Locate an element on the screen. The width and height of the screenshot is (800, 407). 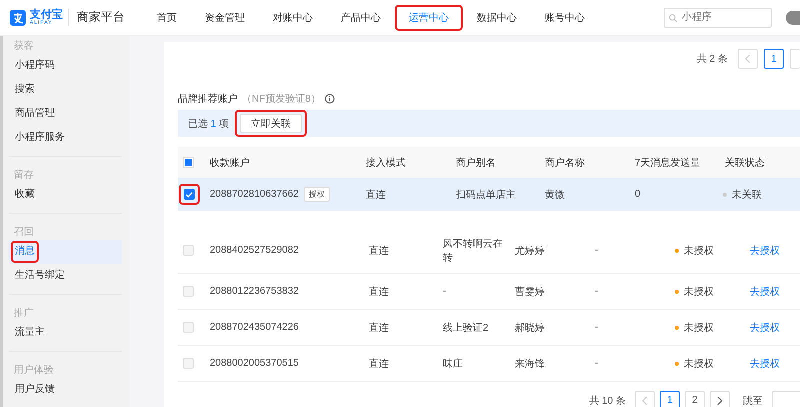
column-header: 接入模式 is located at coordinates (386, 163).